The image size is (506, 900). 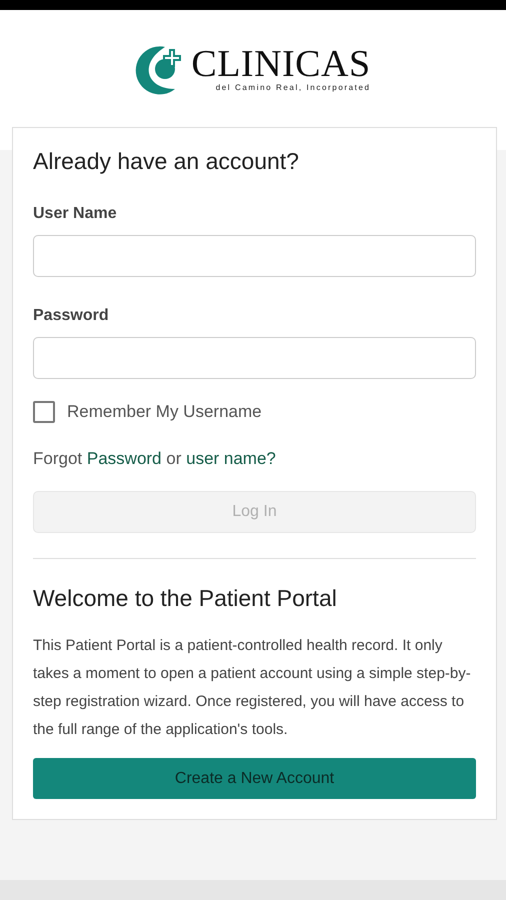 What do you see at coordinates (185, 598) in the screenshot?
I see `welcome-heading: Welcome to the Patient Portal` at bounding box center [185, 598].